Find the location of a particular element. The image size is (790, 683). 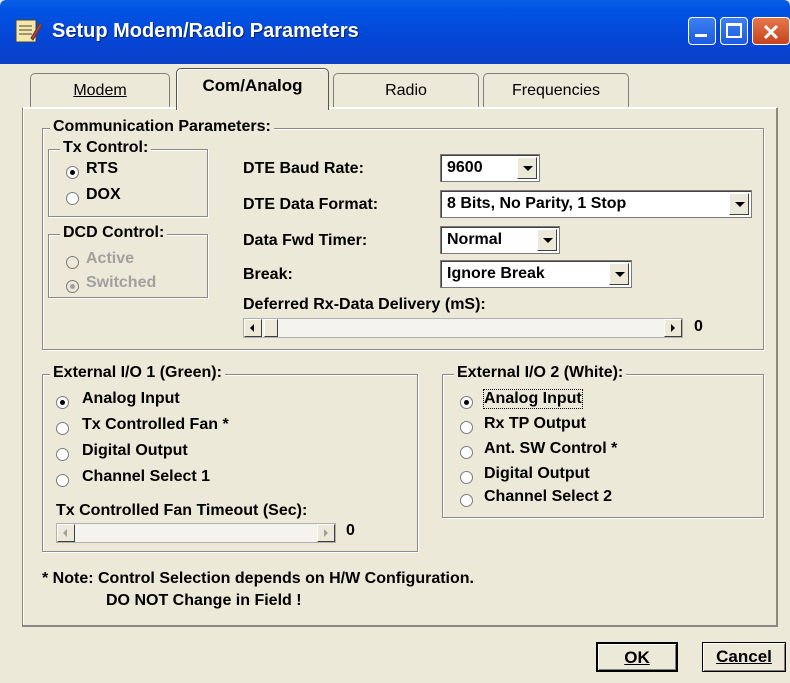

tab-frequencies: Frequencies is located at coordinates (556, 91).